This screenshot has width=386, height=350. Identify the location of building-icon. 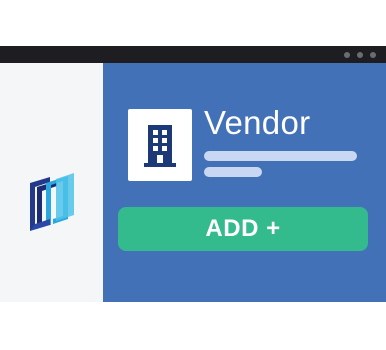
(160, 146).